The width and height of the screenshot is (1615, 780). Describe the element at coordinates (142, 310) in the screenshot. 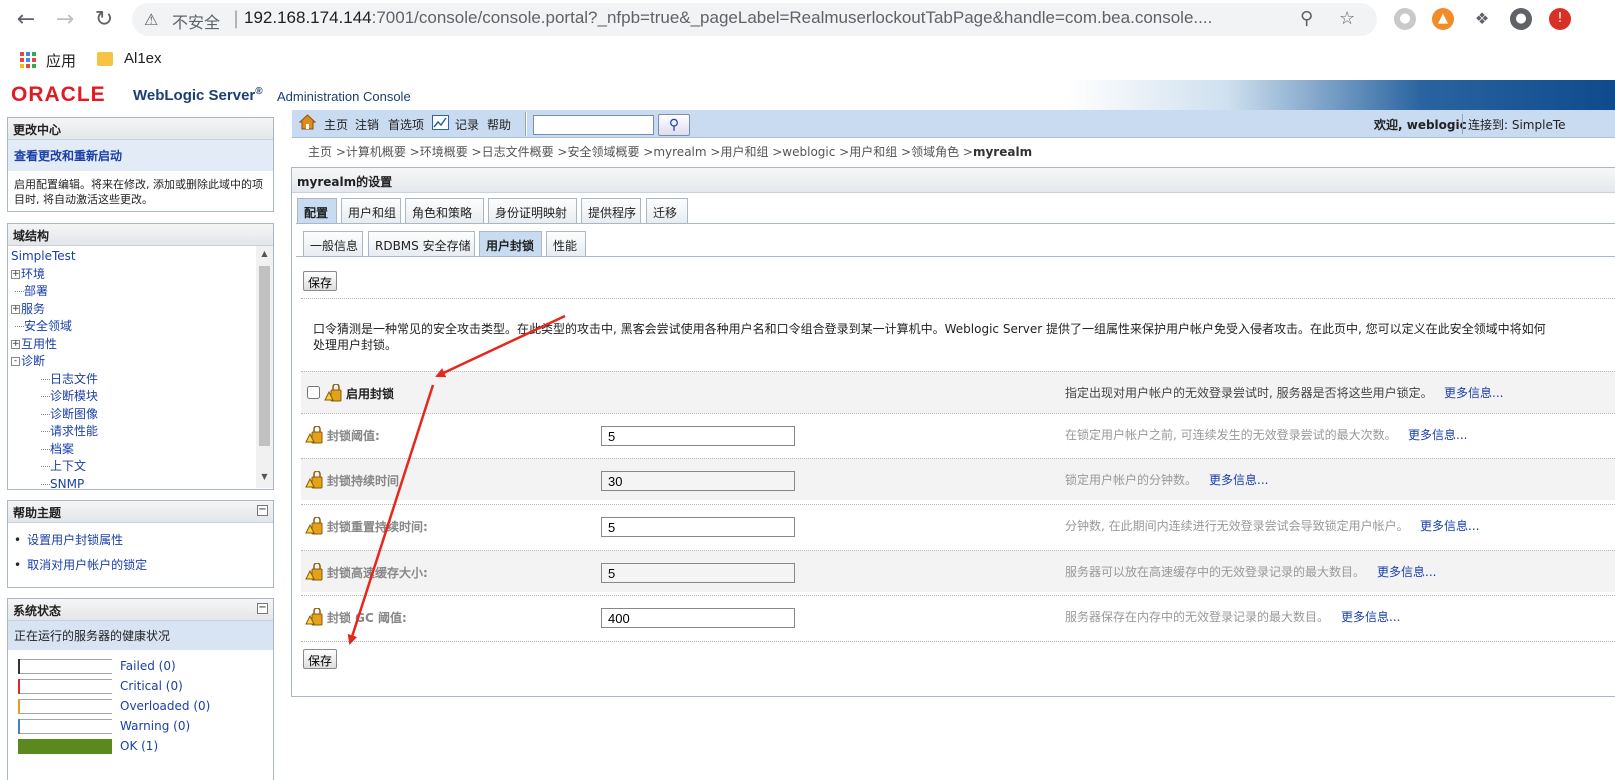

I see `tree-item-services: +服务` at that location.